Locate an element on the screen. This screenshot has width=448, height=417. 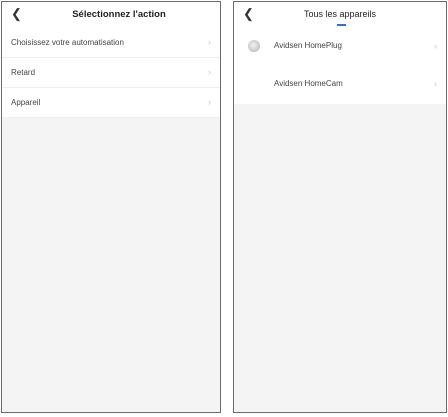
active-tab-indicator is located at coordinates (341, 25).